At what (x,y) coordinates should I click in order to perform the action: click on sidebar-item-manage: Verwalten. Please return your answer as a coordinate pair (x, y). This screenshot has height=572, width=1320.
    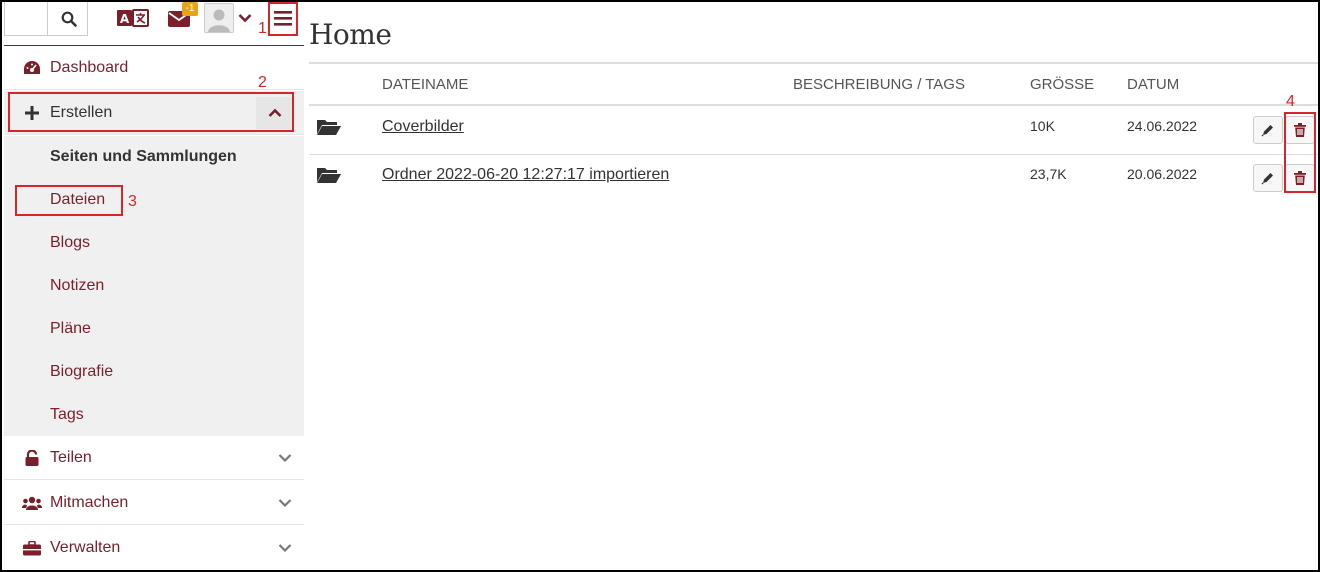
    Looking at the image, I should click on (154, 548).